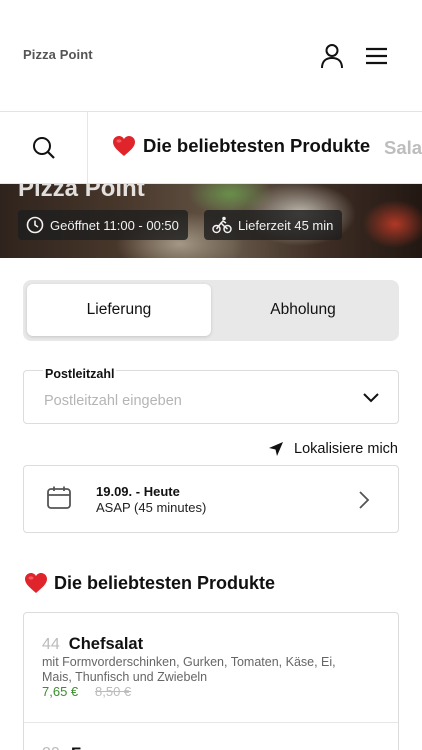 This screenshot has height=750, width=422. Describe the element at coordinates (51, 747) in the screenshot. I see `product-number: 20` at that location.